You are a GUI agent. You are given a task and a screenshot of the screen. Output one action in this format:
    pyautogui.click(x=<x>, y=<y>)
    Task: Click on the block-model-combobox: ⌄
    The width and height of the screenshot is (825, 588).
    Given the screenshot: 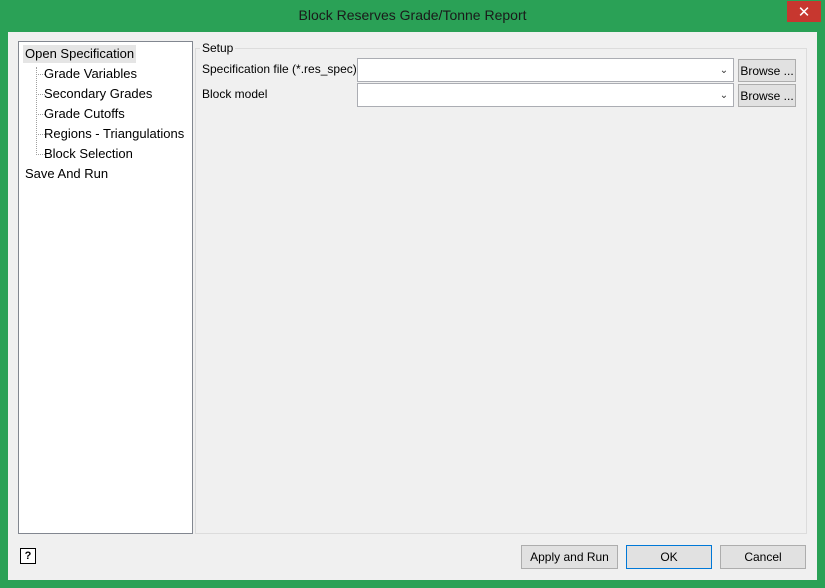 What is the action you would take?
    pyautogui.click(x=545, y=95)
    